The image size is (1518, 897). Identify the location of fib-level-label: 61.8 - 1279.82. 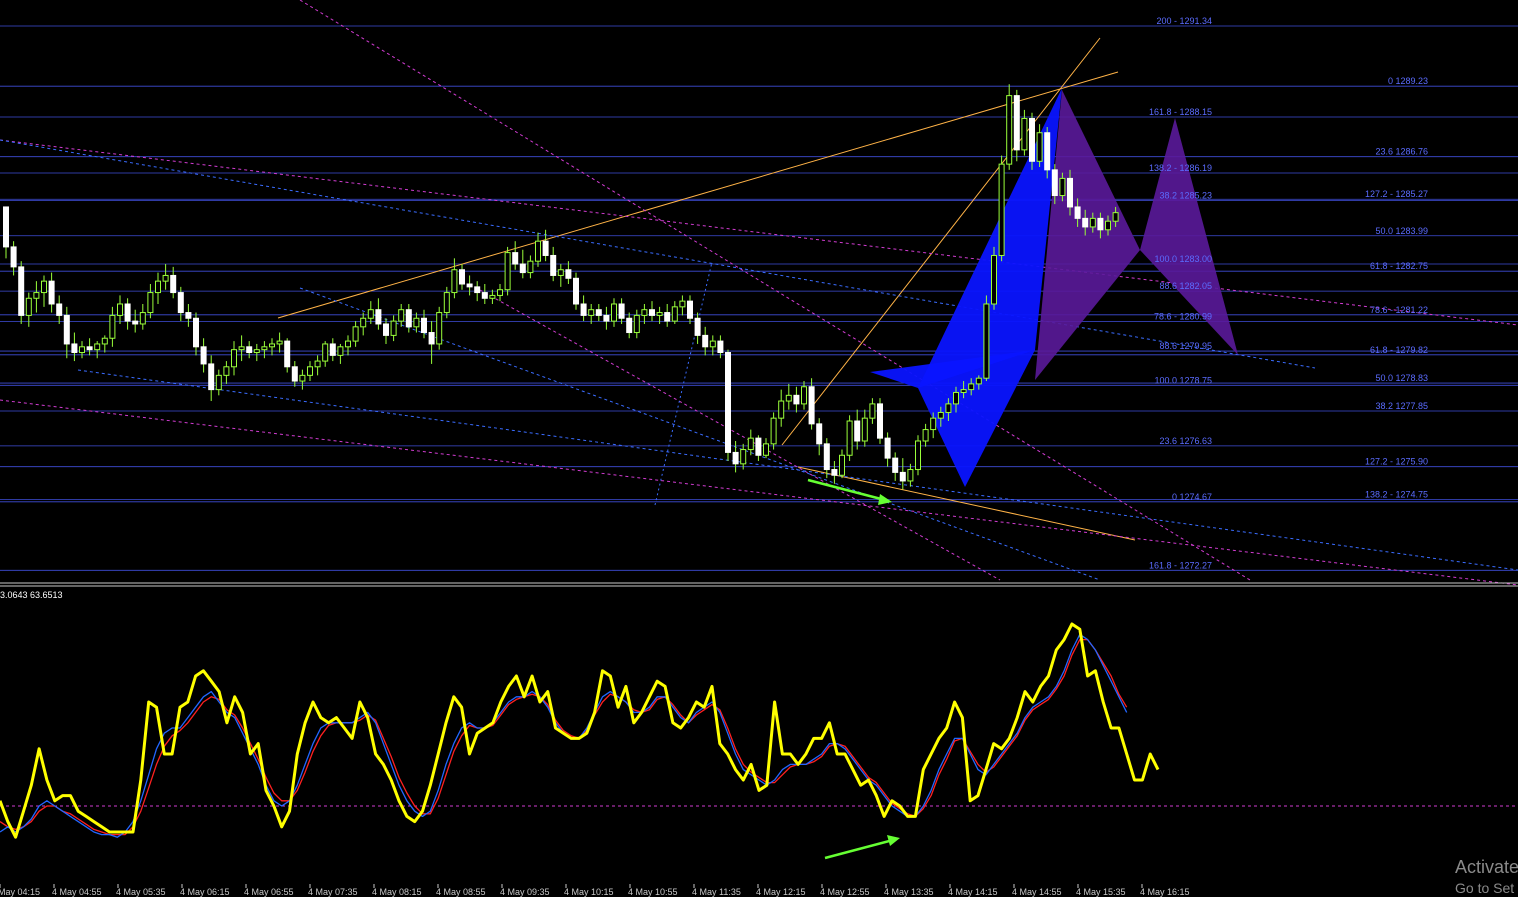
(1399, 350).